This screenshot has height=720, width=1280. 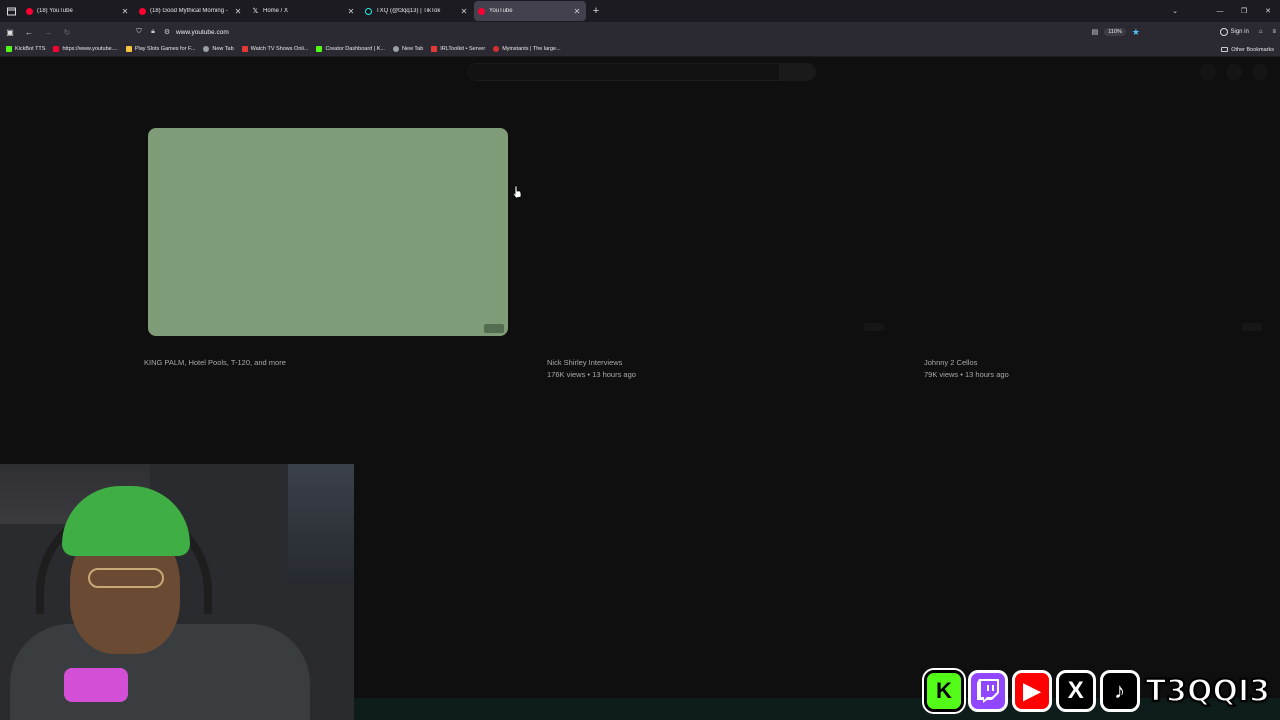 I want to click on extensions-icon: ⌂, so click(x=1261, y=32).